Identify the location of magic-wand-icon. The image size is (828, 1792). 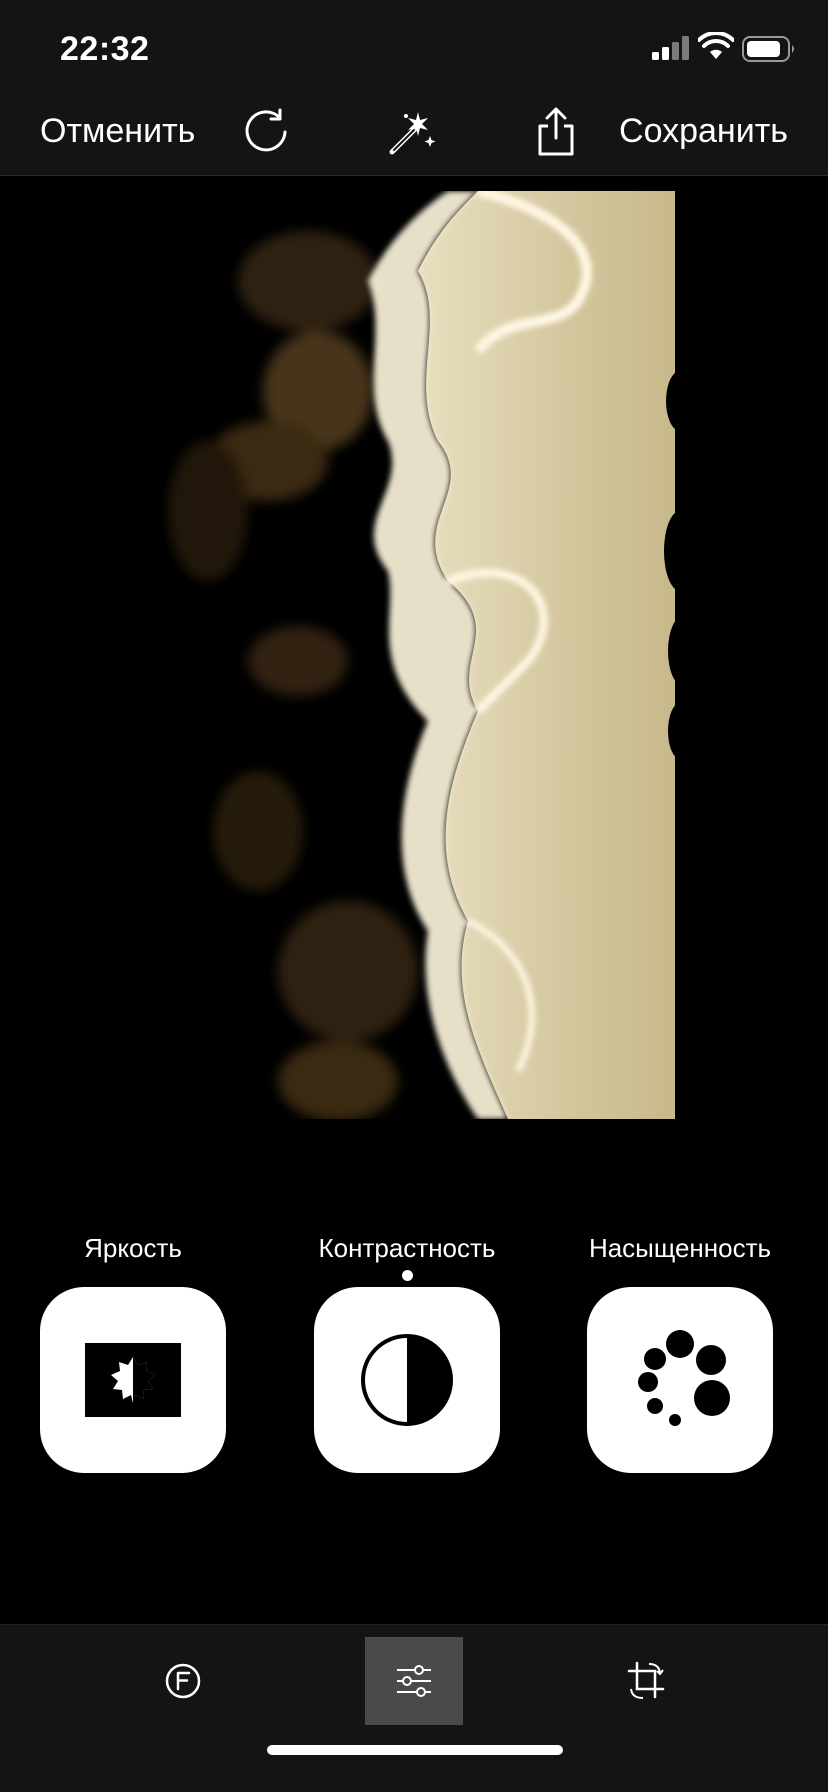
(412, 132).